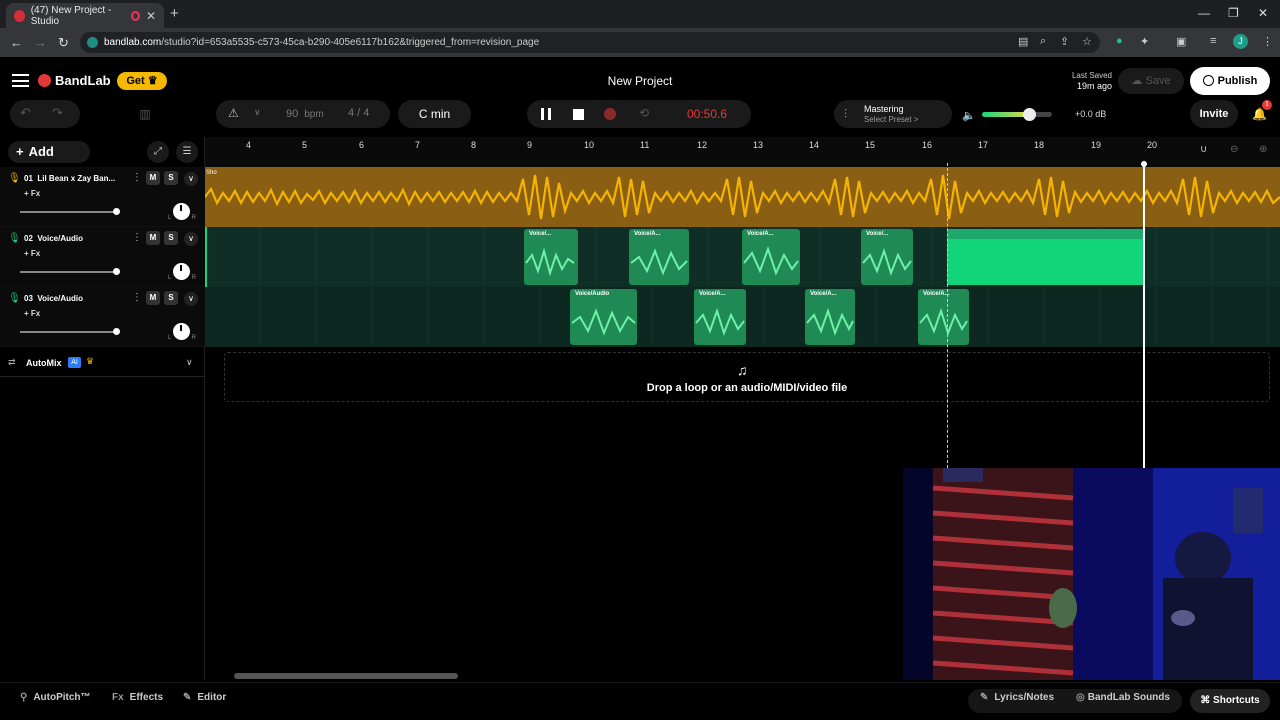  What do you see at coordinates (644, 113) in the screenshot?
I see `loop-icon: ⟲` at bounding box center [644, 113].